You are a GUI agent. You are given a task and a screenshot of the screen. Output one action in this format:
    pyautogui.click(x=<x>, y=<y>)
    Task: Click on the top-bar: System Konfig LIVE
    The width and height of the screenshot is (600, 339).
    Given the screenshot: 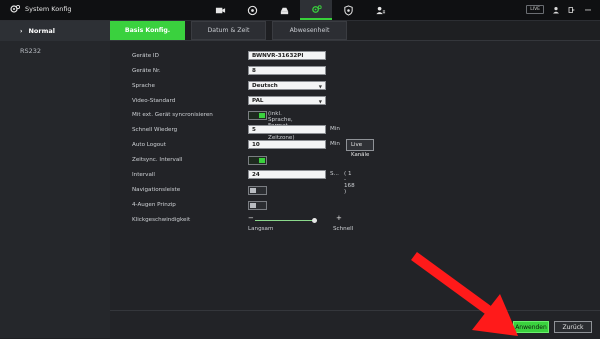 What is the action you would take?
    pyautogui.click(x=300, y=10)
    